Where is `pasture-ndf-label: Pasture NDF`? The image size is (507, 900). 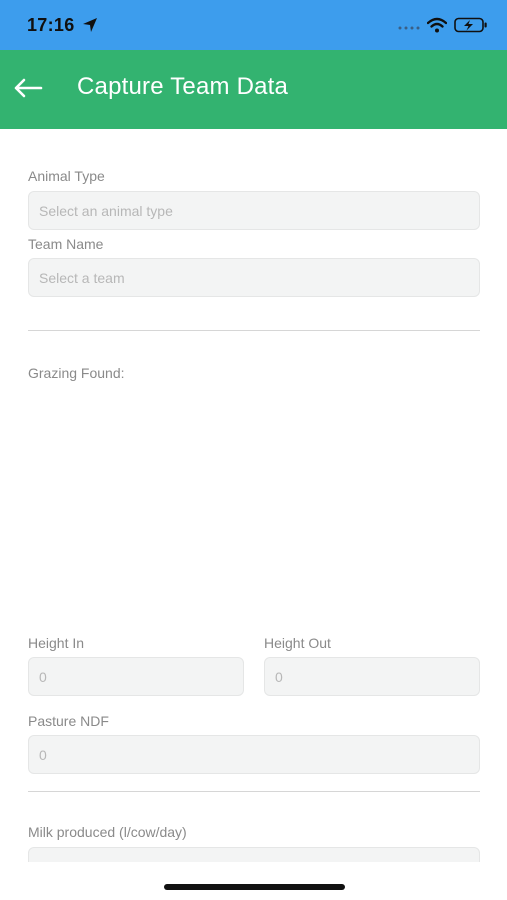
pasture-ndf-label: Pasture NDF is located at coordinates (68, 721).